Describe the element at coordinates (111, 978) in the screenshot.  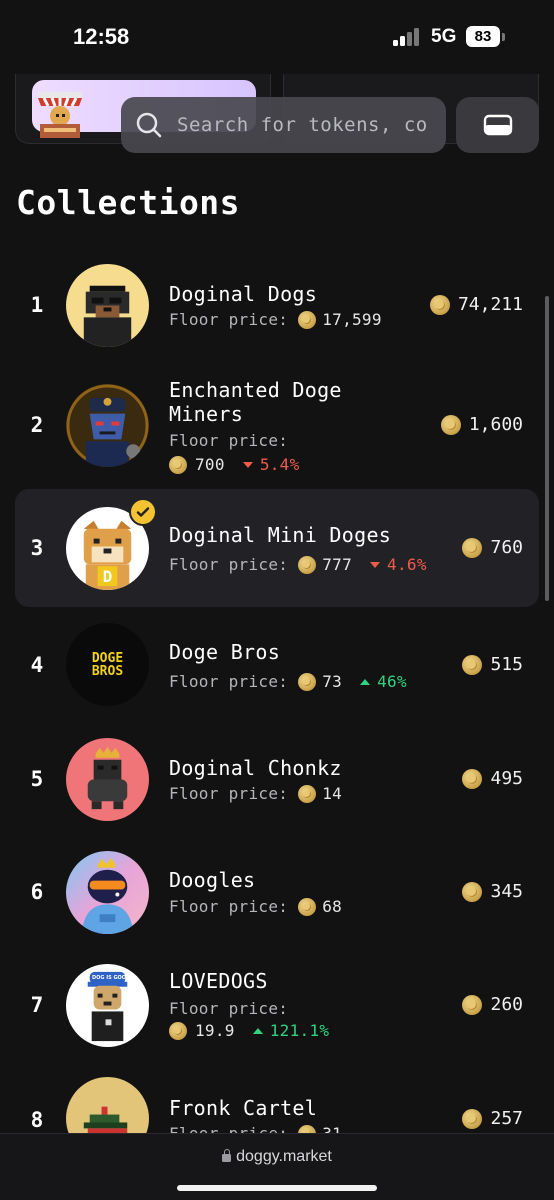
I see `avatar-text: DOG IS GOOD` at that location.